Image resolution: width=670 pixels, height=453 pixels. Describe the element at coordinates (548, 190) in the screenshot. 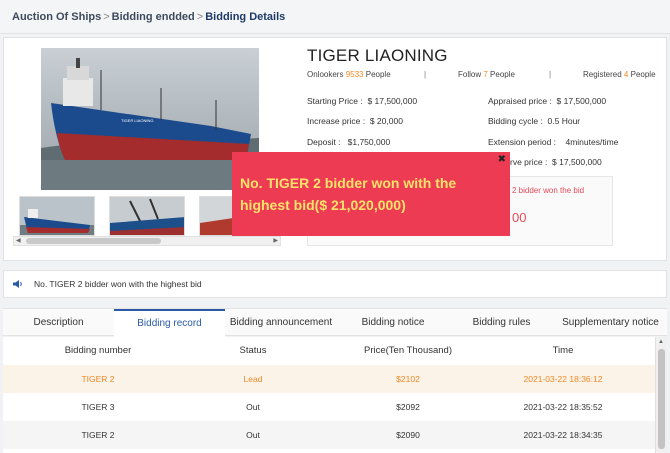

I see `result-box-text: 2 bidder won the bid` at that location.